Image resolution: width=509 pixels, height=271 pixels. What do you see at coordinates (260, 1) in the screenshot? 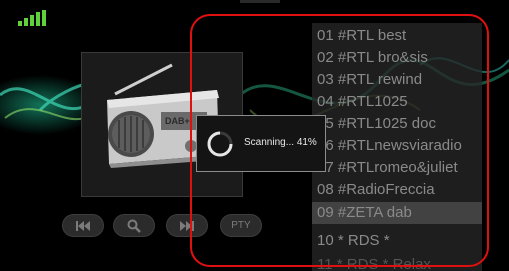
I see `top-drag-handle` at bounding box center [260, 1].